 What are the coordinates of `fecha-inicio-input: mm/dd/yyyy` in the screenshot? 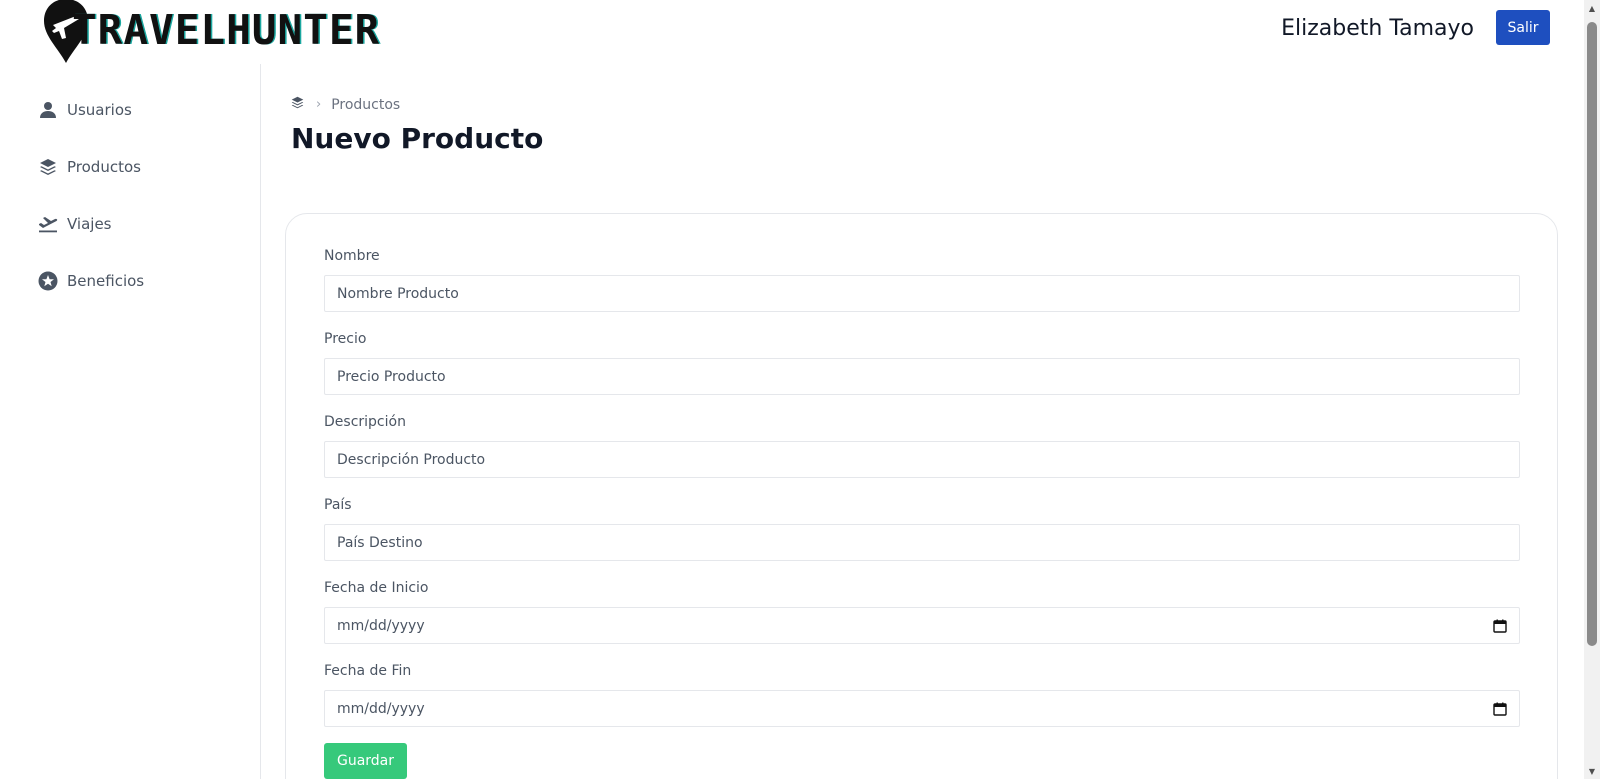 It's located at (922, 625).